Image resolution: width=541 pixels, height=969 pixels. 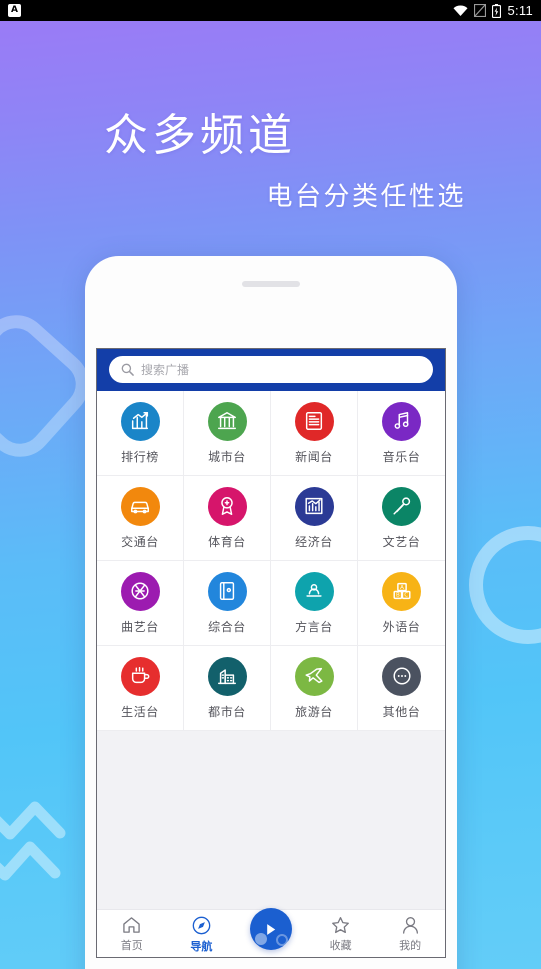 What do you see at coordinates (140, 456) in the screenshot?
I see `category-label: 排行榜` at bounding box center [140, 456].